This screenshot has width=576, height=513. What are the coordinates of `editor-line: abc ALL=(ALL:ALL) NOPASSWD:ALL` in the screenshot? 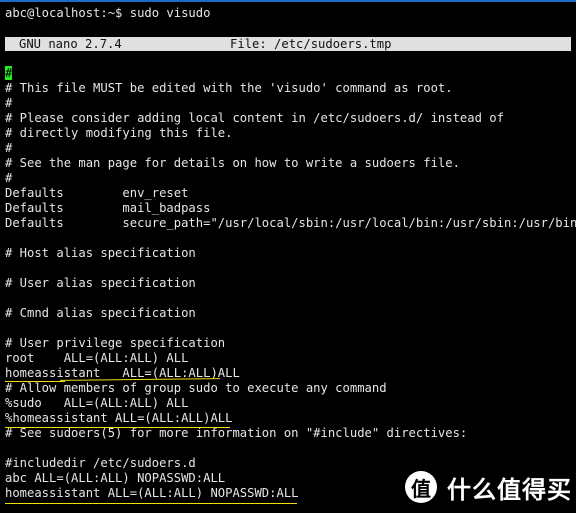 It's located at (115, 478).